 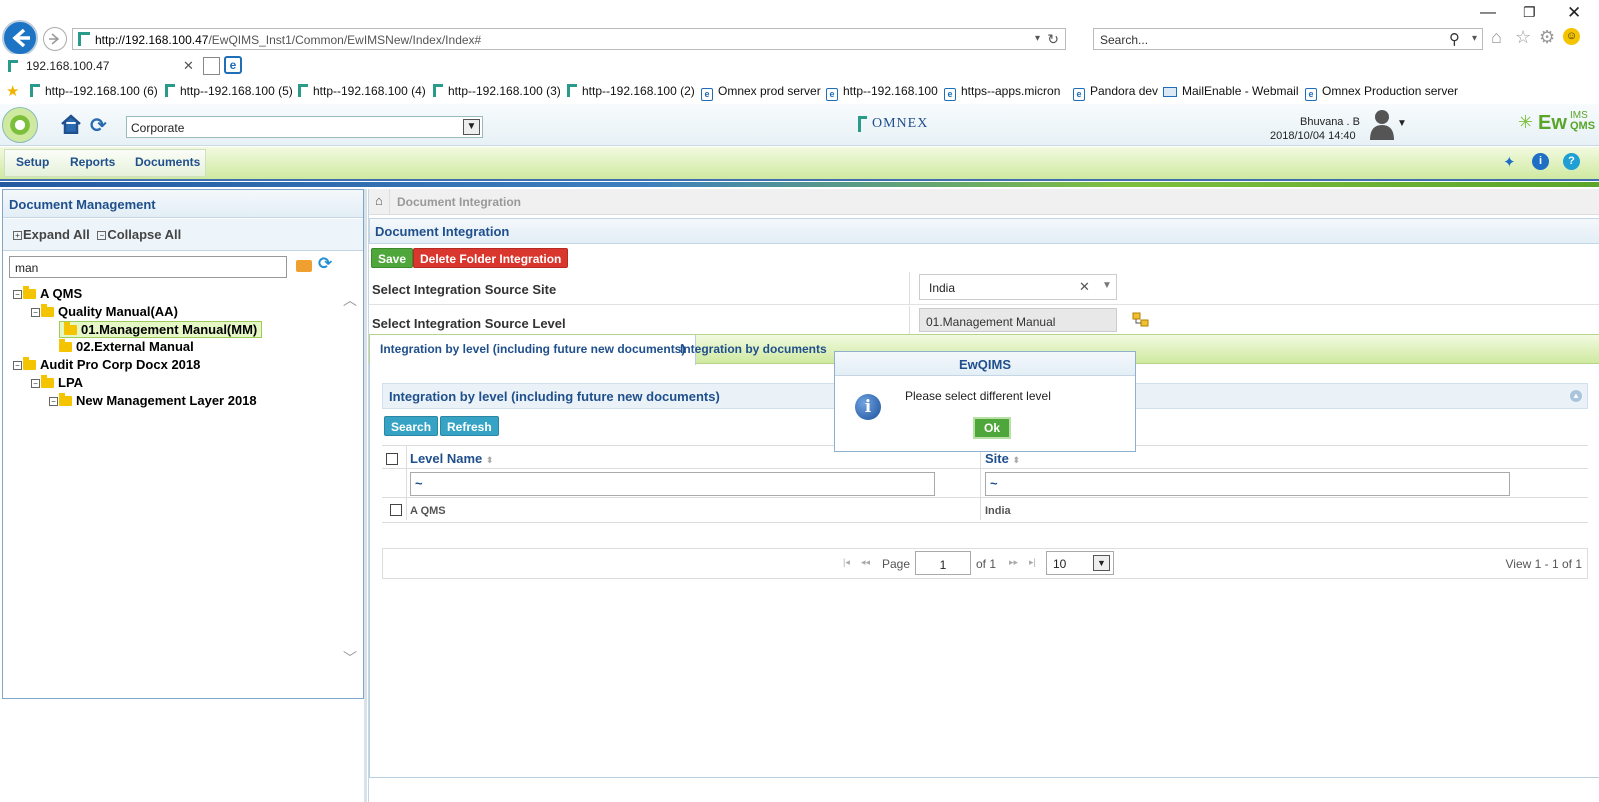 What do you see at coordinates (71, 124) in the screenshot?
I see `home-icon` at bounding box center [71, 124].